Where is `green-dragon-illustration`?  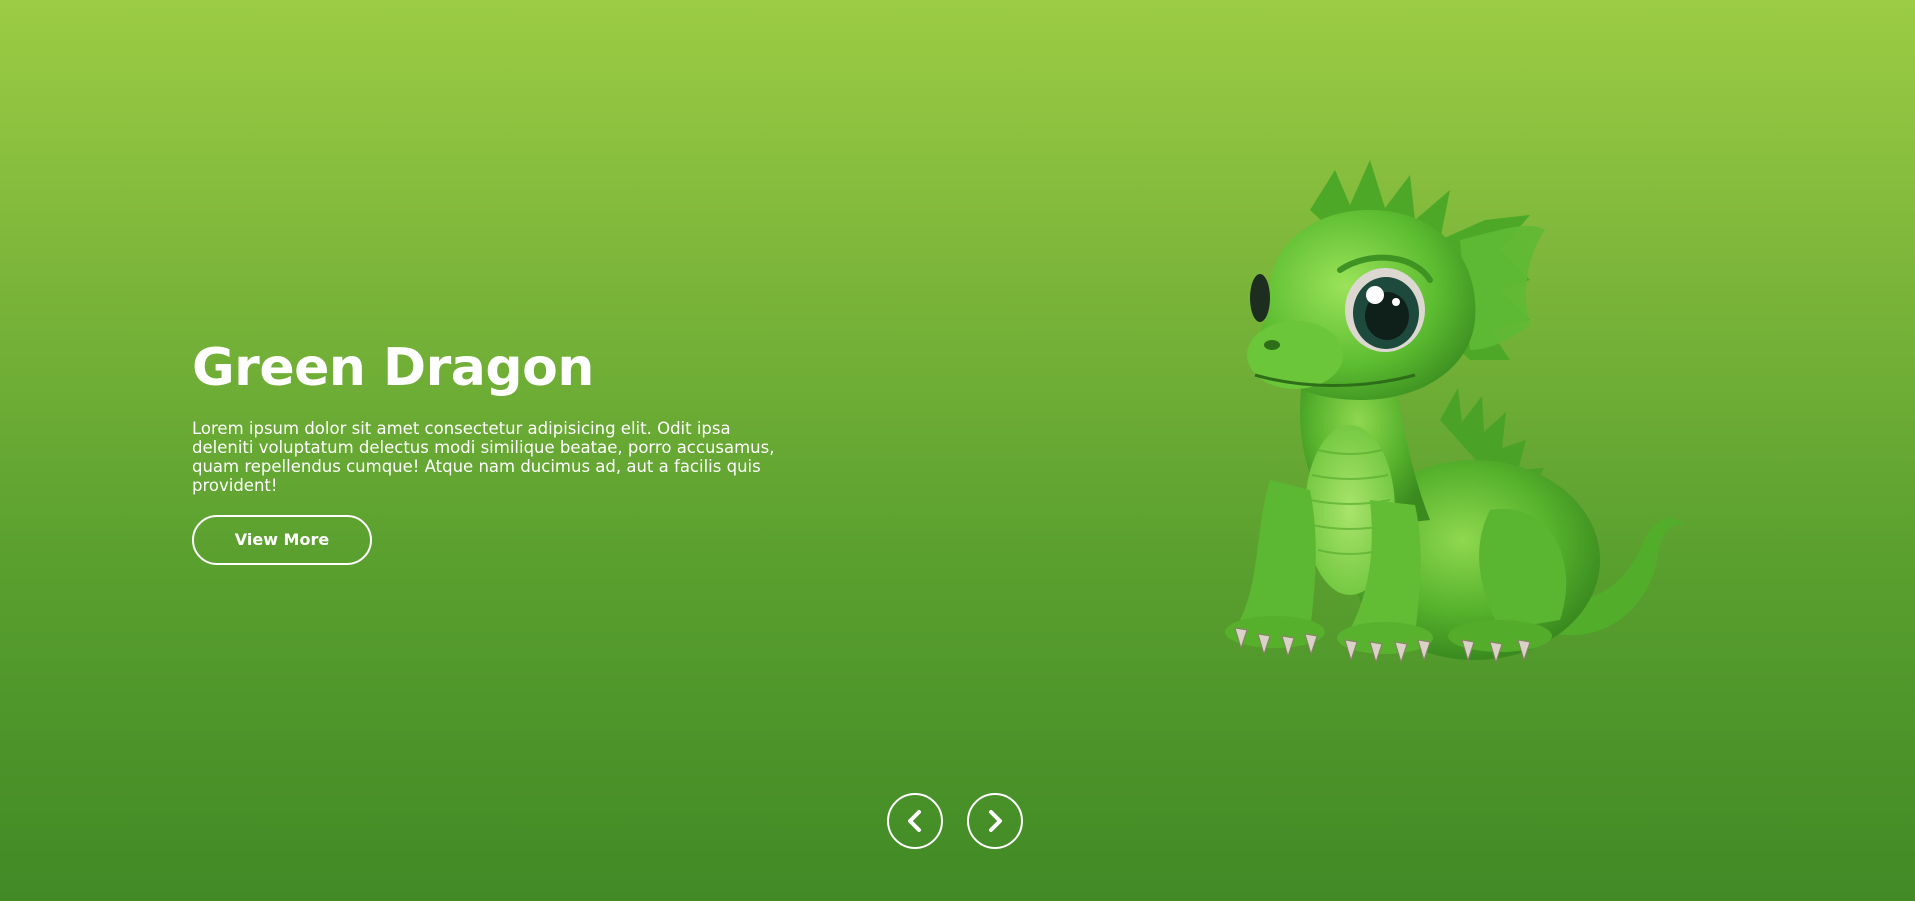
green-dragon-illustration is located at coordinates (1455, 412).